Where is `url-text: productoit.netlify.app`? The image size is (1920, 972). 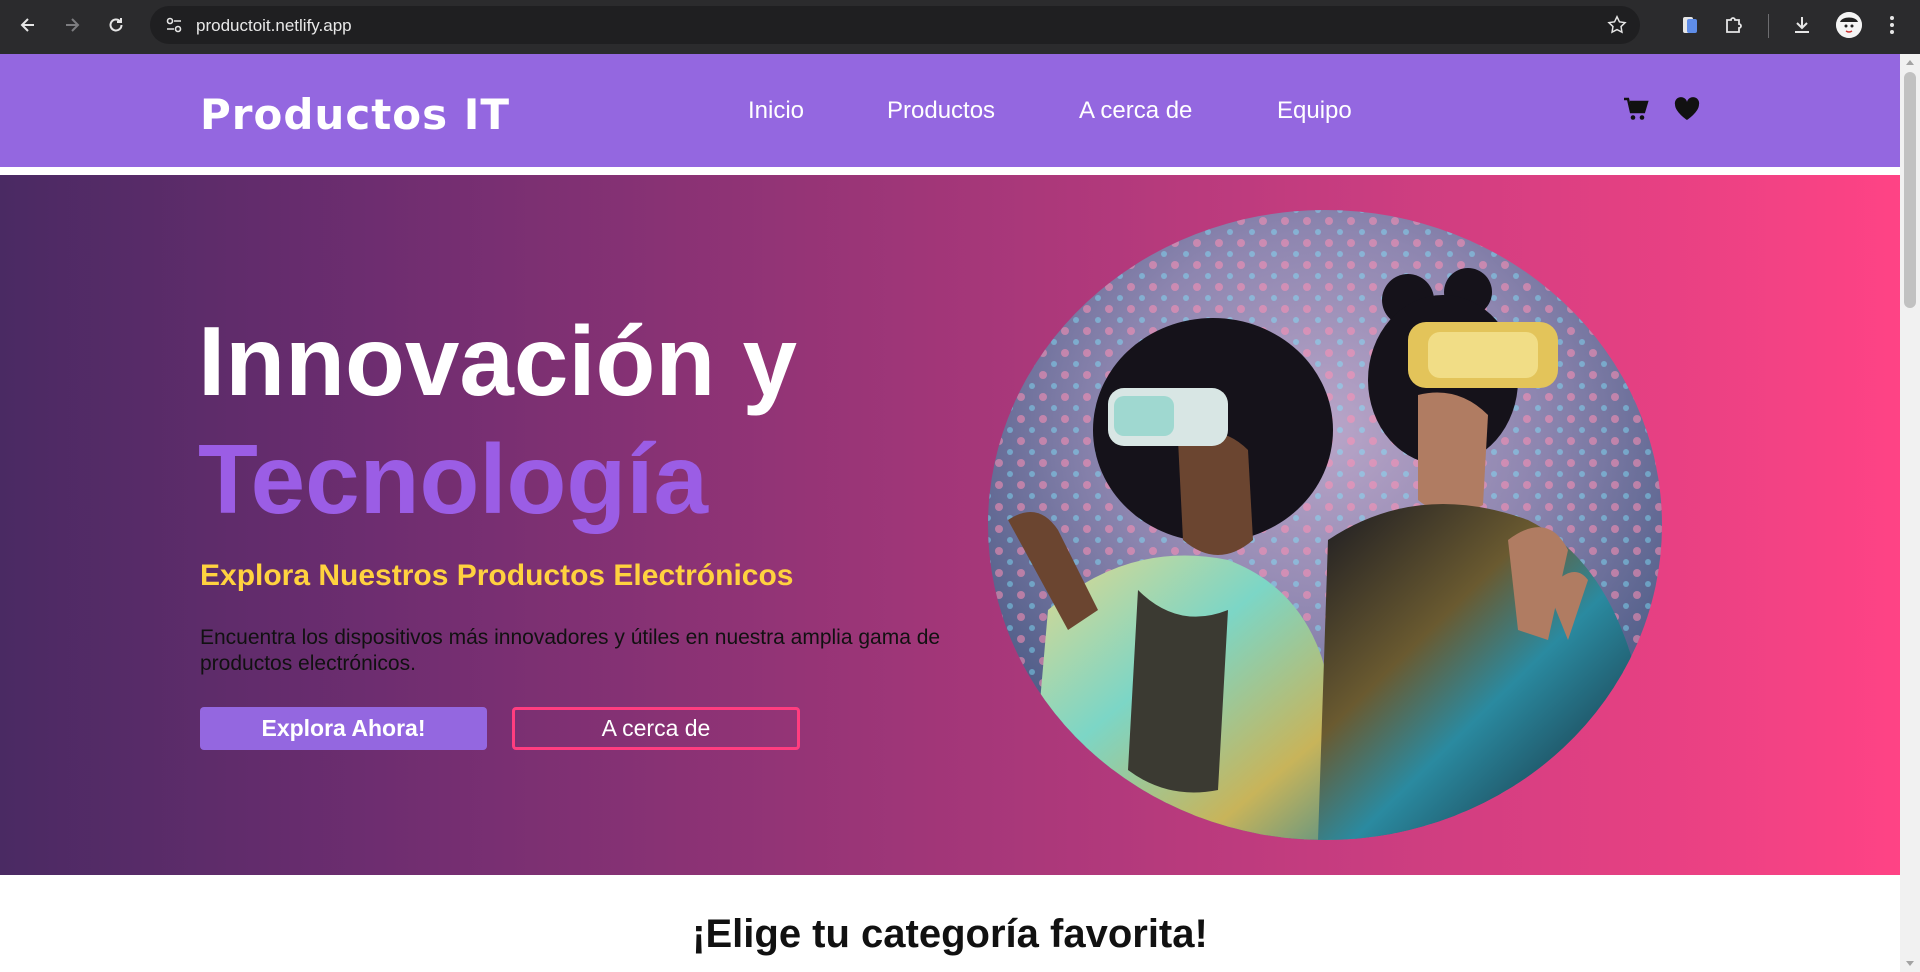 url-text: productoit.netlify.app is located at coordinates (274, 26).